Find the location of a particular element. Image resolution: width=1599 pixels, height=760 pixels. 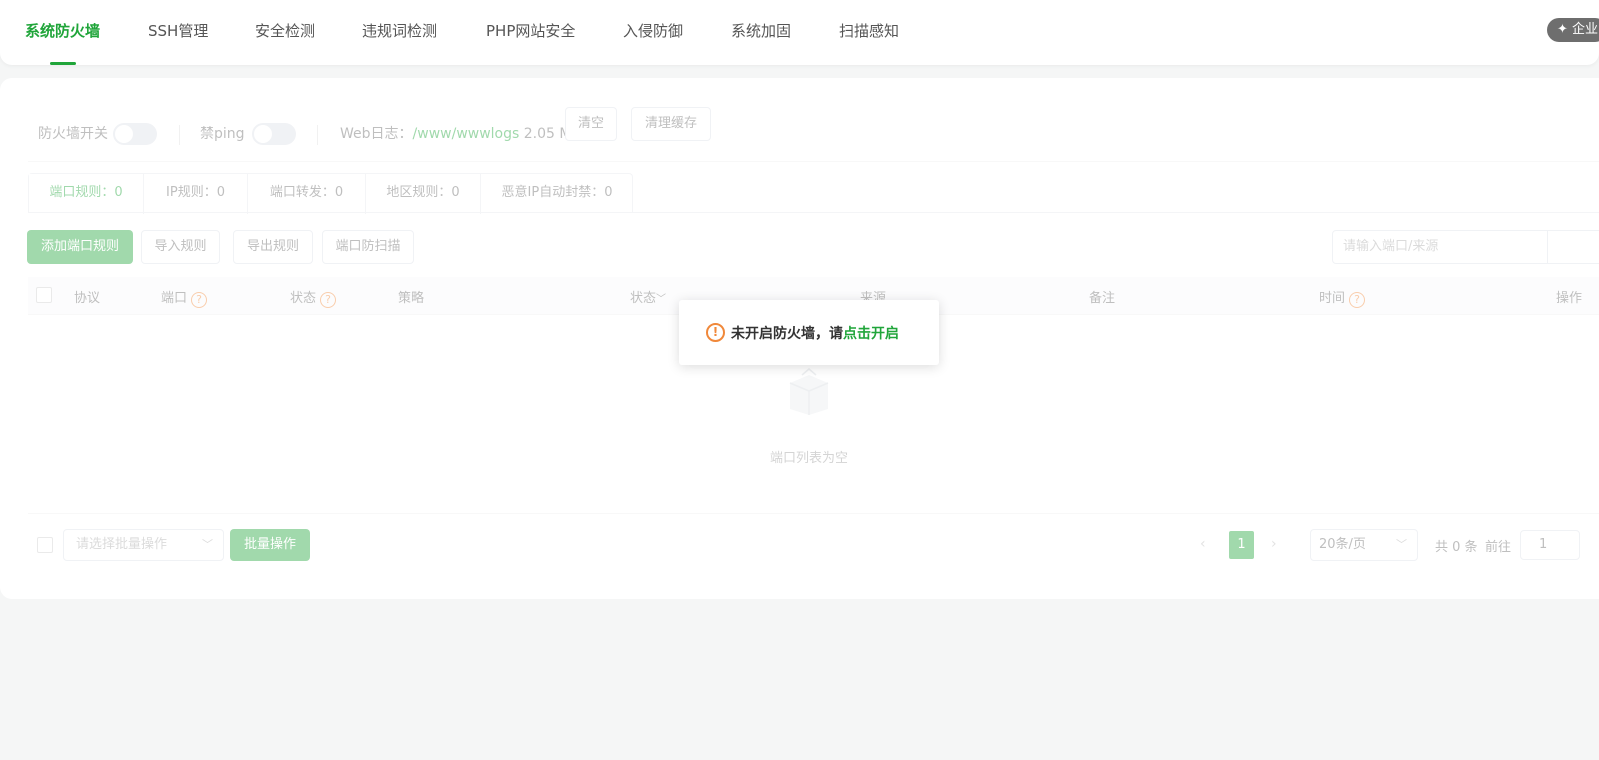

col-port: 端口? is located at coordinates (184, 297).